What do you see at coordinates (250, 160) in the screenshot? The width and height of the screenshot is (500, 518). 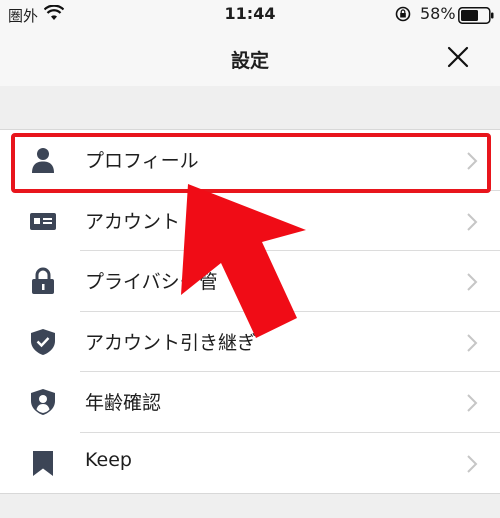 I see `menu-item-profile: プロフィール` at bounding box center [250, 160].